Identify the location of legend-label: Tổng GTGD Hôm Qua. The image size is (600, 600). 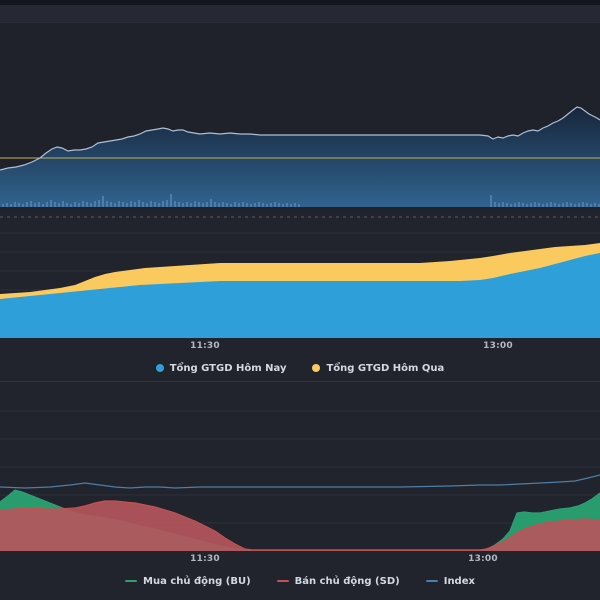
(385, 368).